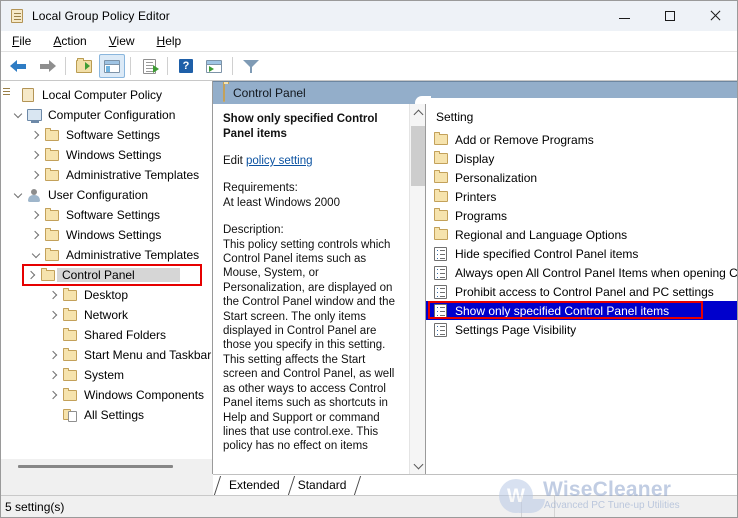 This screenshot has width=738, height=518. What do you see at coordinates (101, 16) in the screenshot?
I see `window-title: Local Group Policy Editor` at bounding box center [101, 16].